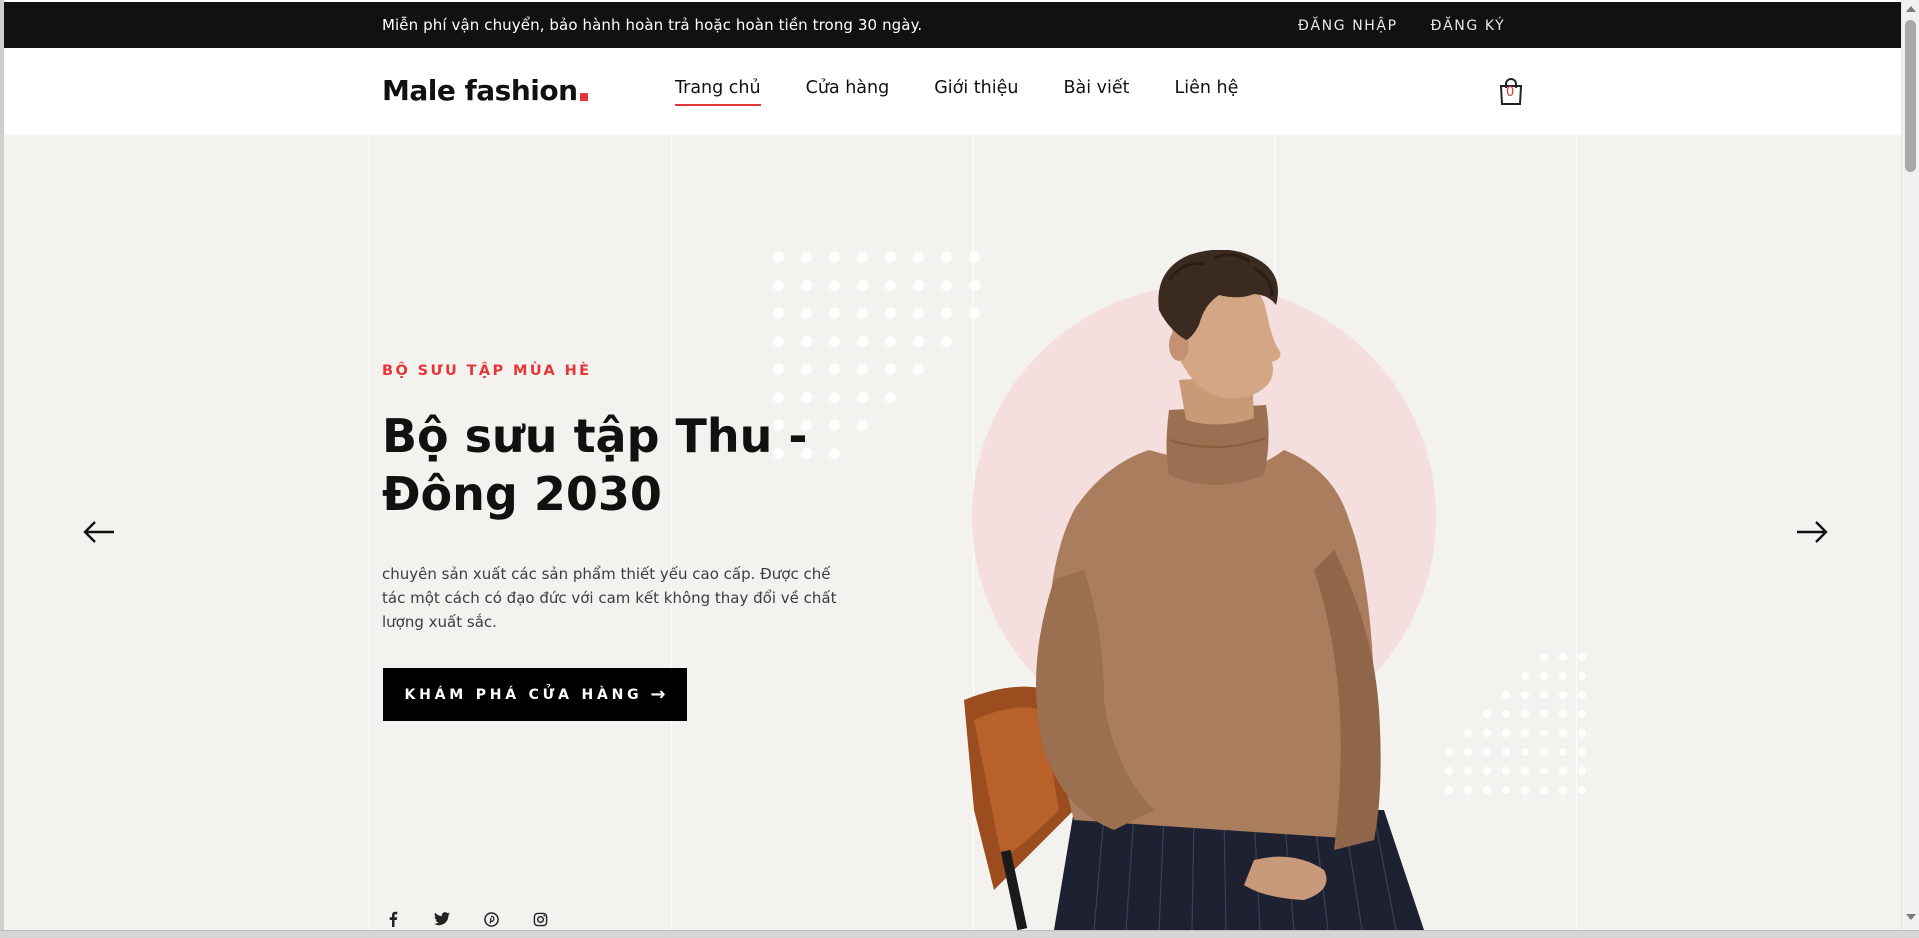  Describe the element at coordinates (540, 919) in the screenshot. I see `instagram-icon` at that location.